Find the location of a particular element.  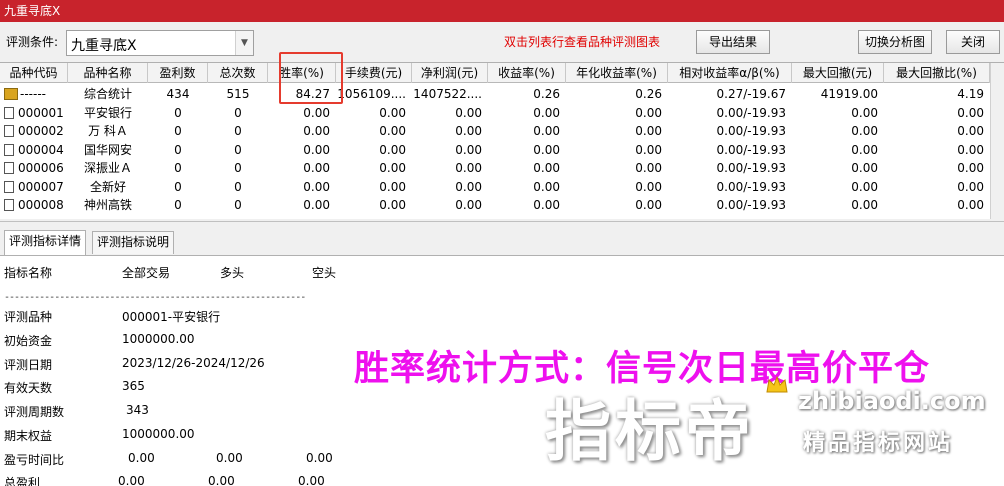

cell-total: 515 is located at coordinates (238, 94).